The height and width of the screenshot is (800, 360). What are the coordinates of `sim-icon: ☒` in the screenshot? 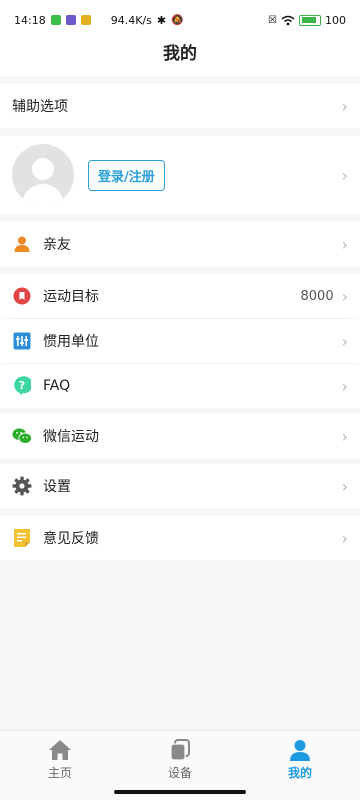 It's located at (272, 20).